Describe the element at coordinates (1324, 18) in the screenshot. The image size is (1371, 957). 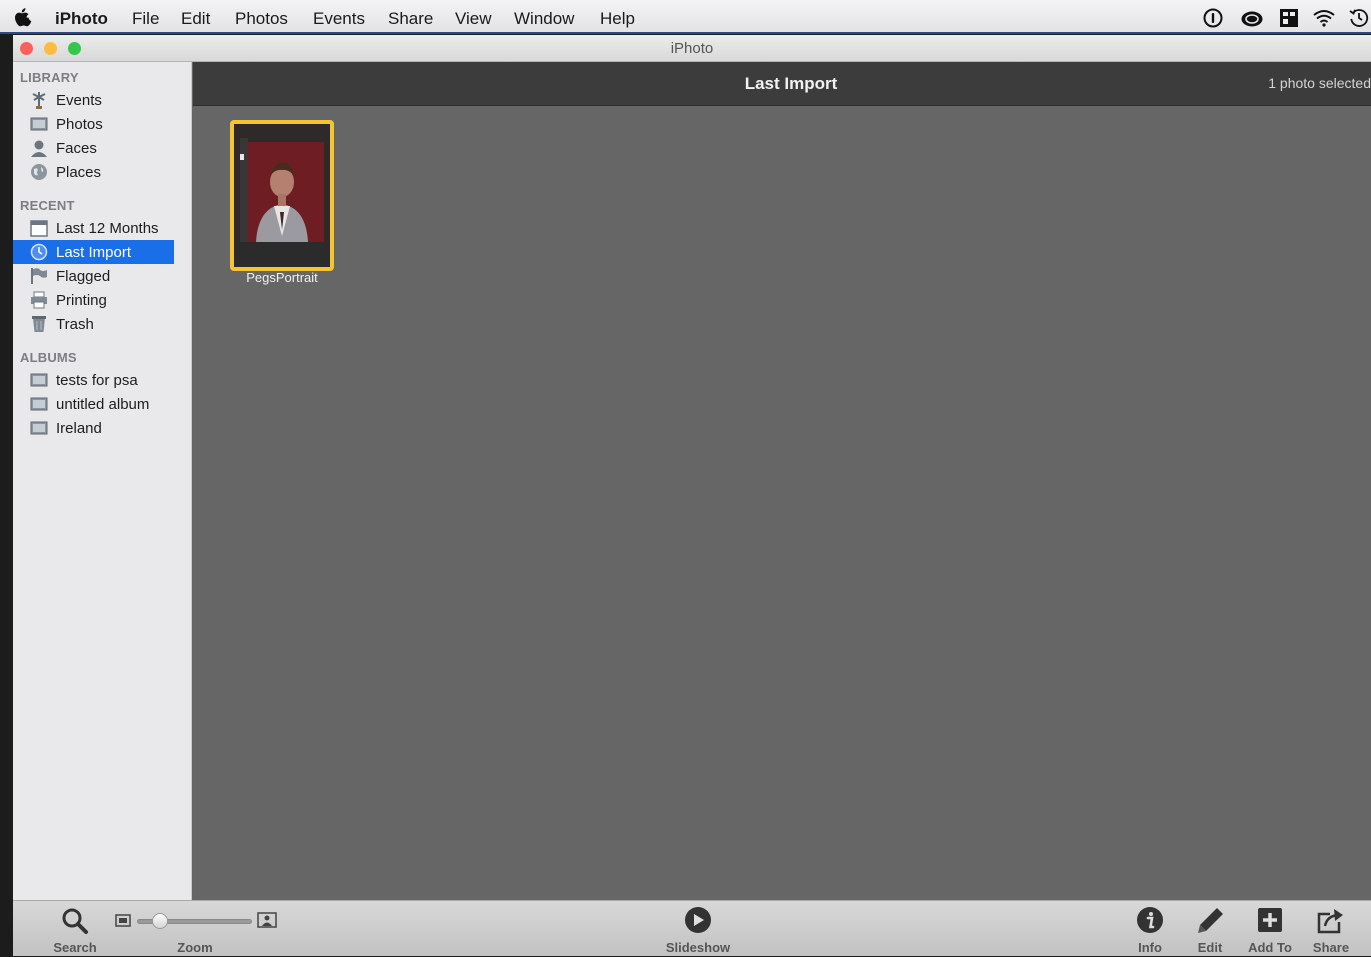
I see `wifi-icon` at that location.